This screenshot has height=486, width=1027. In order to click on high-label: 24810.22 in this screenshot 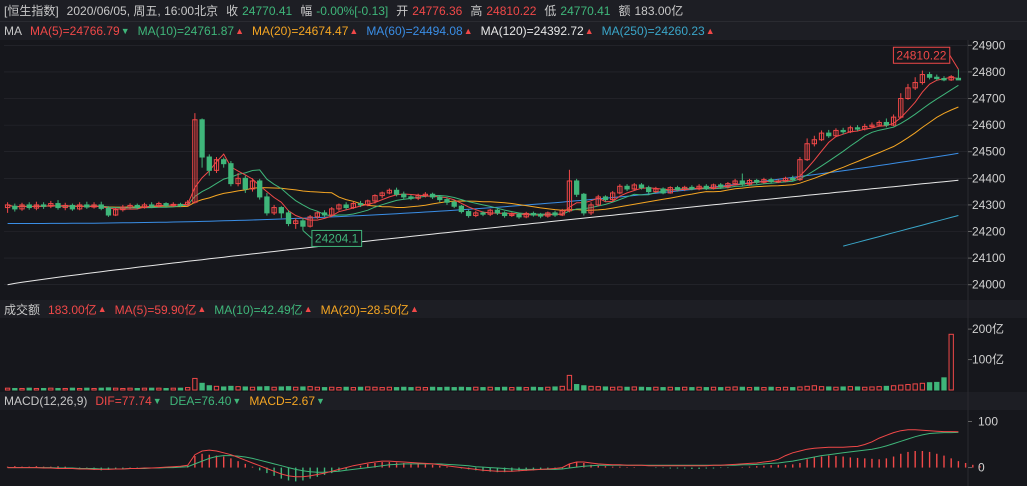, I will do `click(921, 55)`.